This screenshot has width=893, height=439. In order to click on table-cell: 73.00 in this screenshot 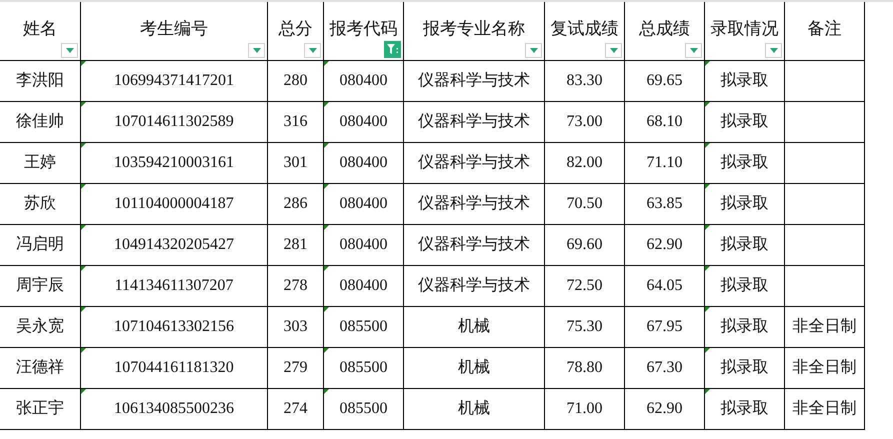, I will do `click(585, 122)`.